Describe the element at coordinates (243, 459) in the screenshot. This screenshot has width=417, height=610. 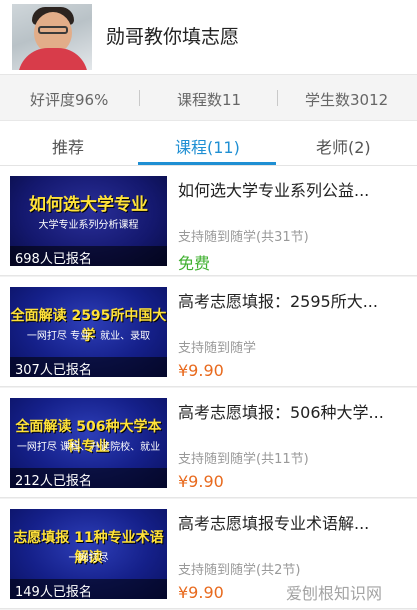
I see `course-meta: 支持随到随学(共11节)` at that location.